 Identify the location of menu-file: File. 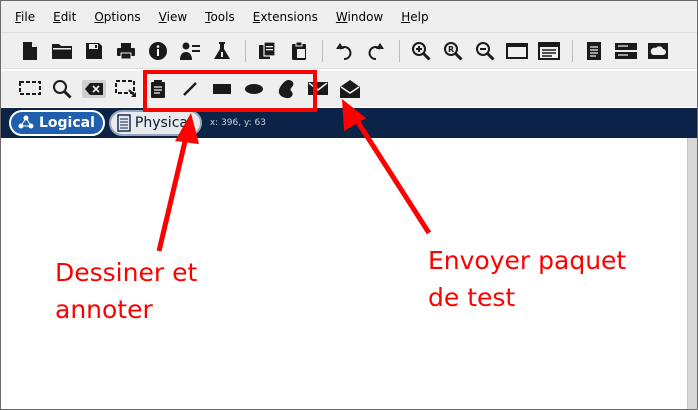
(25, 17).